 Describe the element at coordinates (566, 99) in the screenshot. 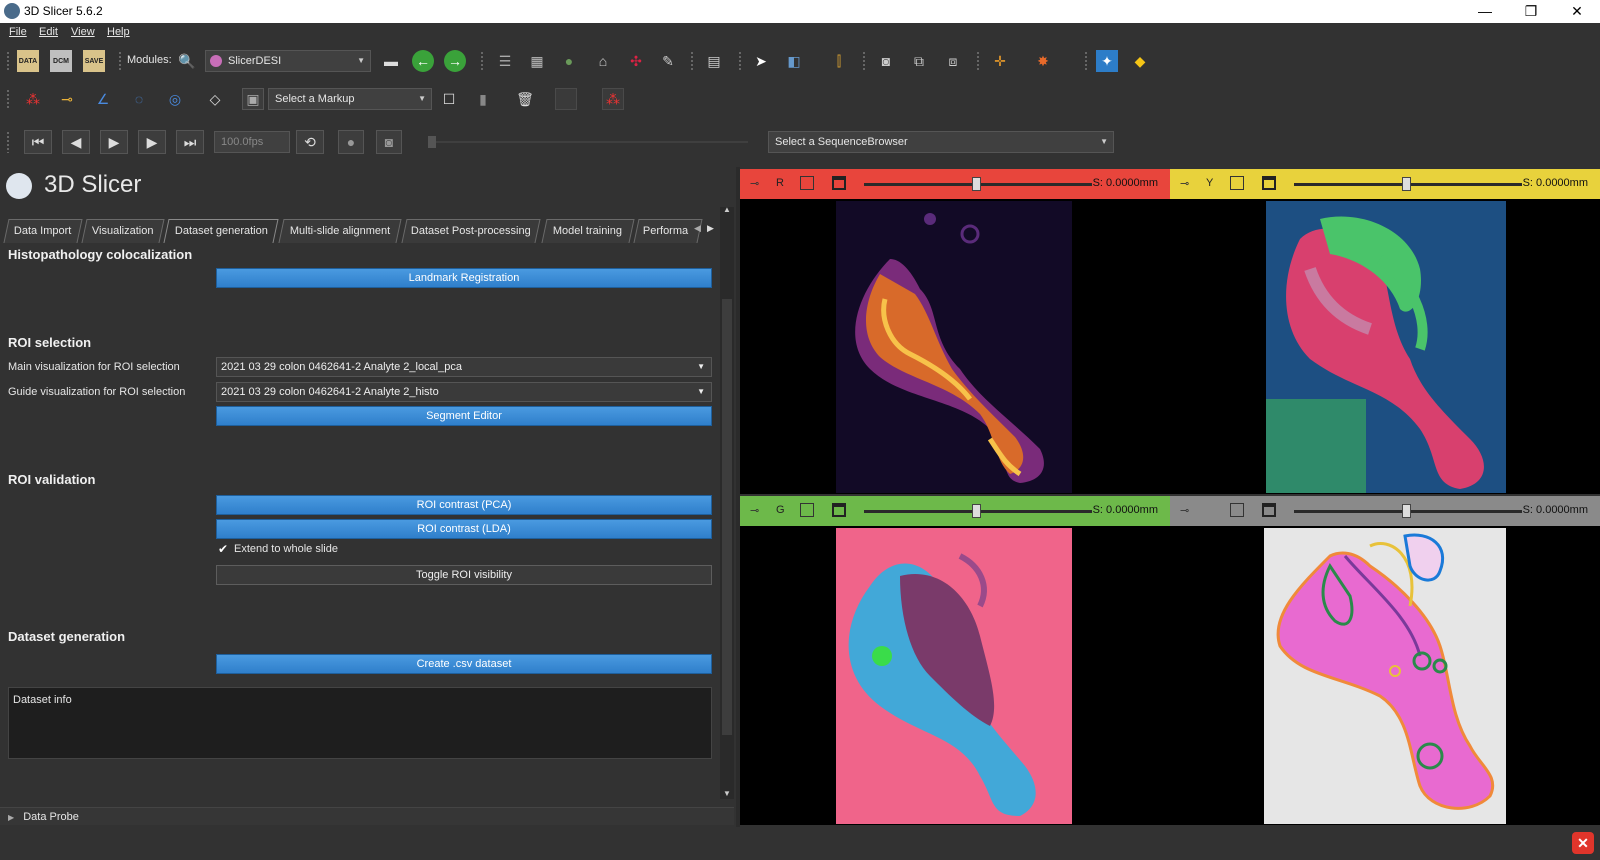

I see `blank-button-icon` at that location.